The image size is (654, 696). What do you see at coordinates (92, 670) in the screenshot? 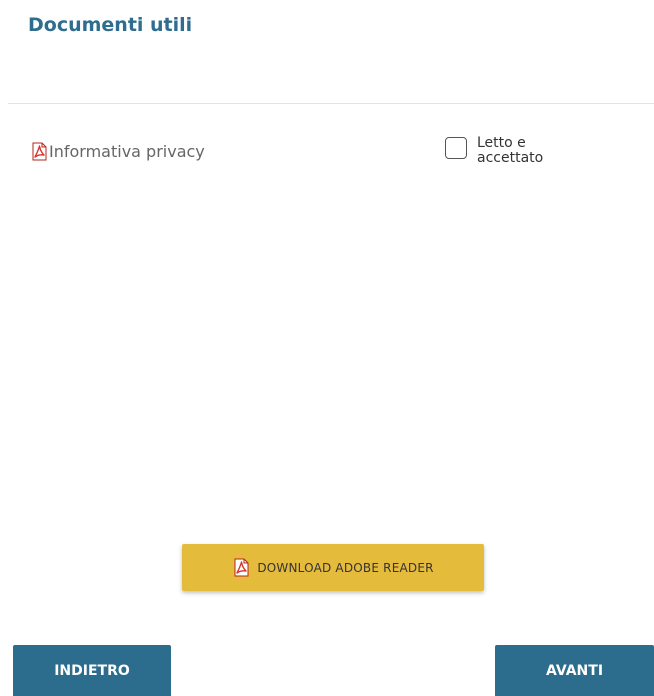
I see `back-button: INDIETRO` at bounding box center [92, 670].